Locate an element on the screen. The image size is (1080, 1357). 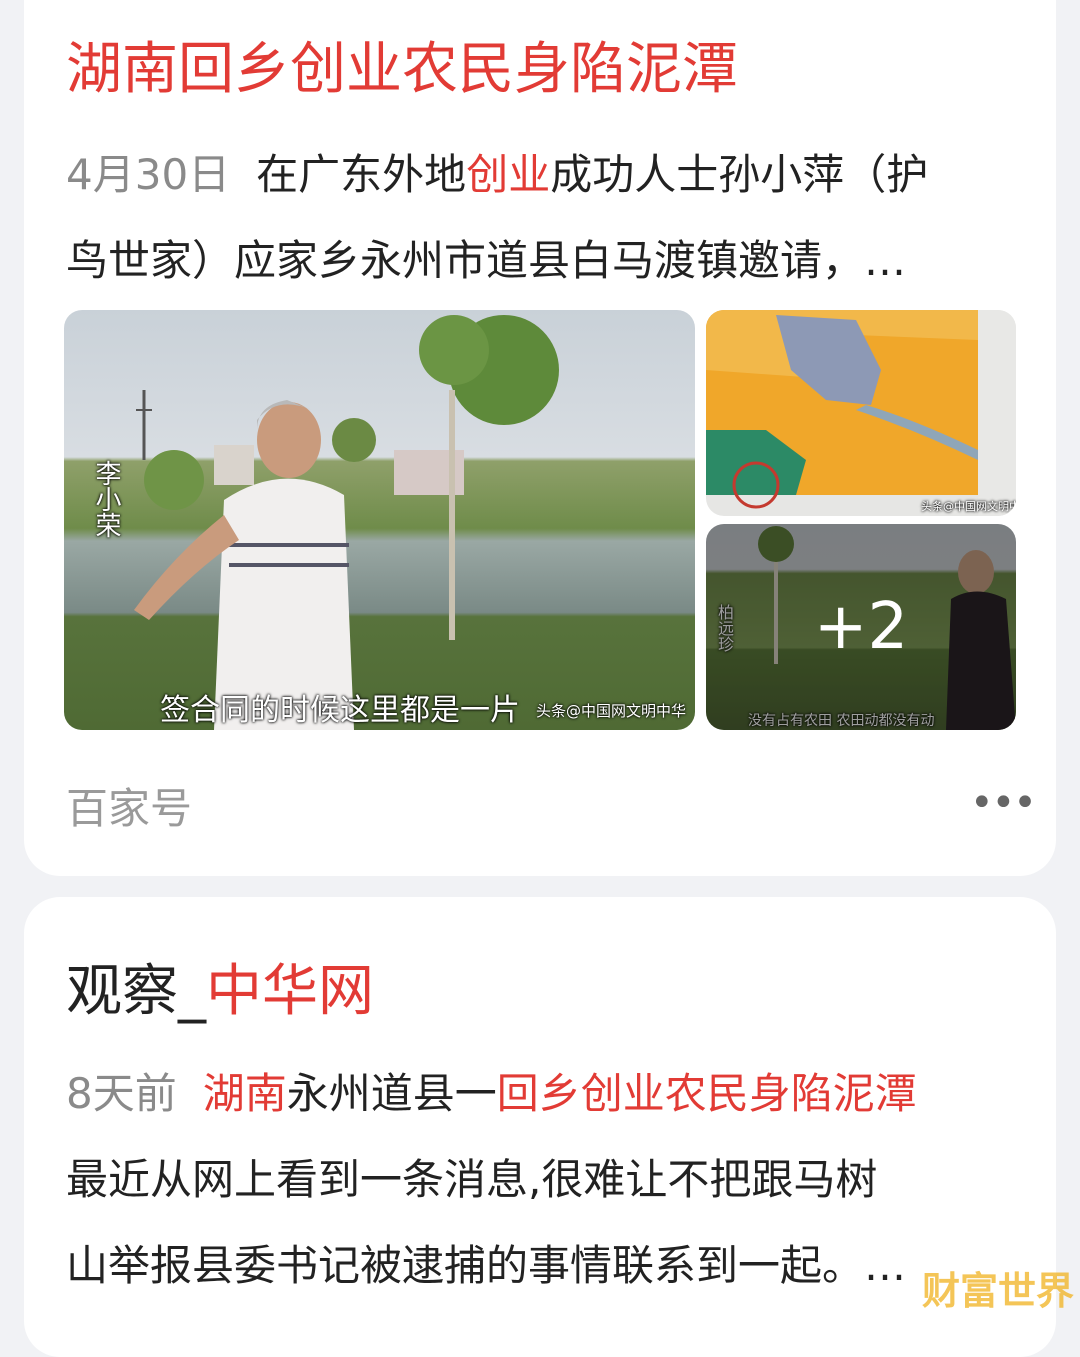
more-dots-icon: ••• is located at coordinates (1002, 803).